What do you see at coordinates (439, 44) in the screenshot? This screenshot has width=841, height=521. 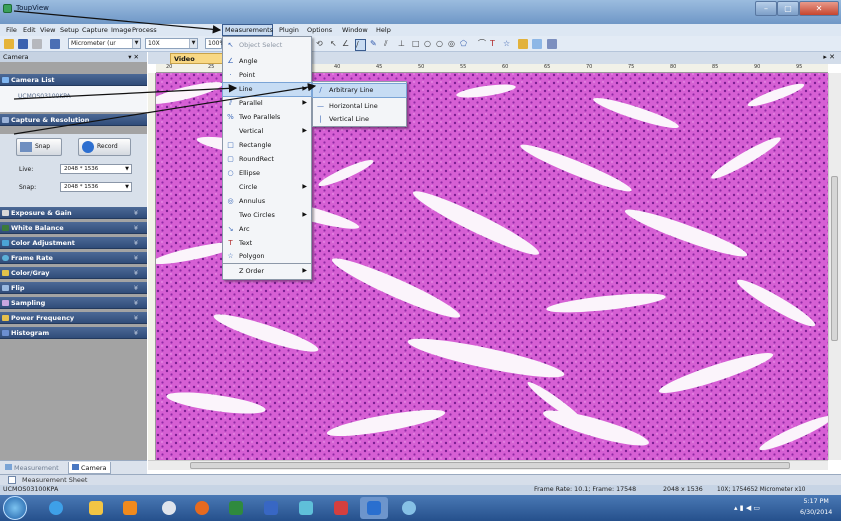 I see `circle-tool-icon: ○` at bounding box center [439, 44].